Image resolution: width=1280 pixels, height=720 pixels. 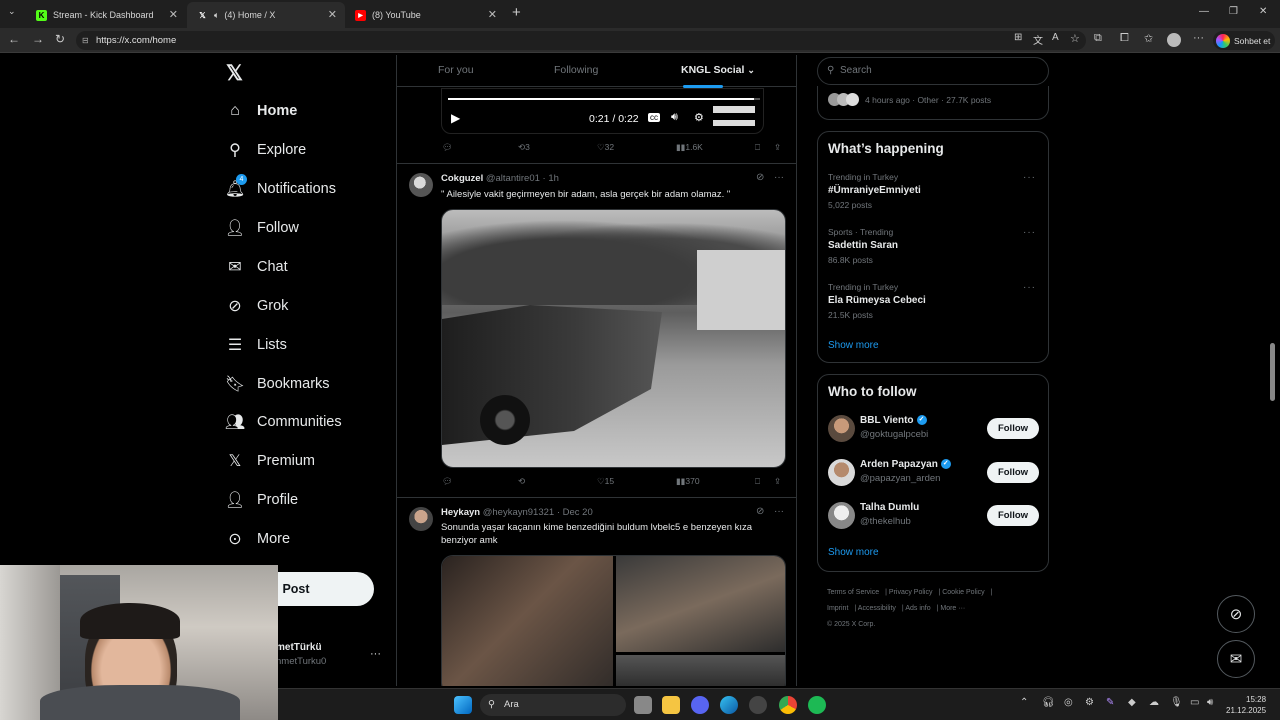 What do you see at coordinates (518, 512) in the screenshot?
I see `author-handle: @heykayn91321` at bounding box center [518, 512].